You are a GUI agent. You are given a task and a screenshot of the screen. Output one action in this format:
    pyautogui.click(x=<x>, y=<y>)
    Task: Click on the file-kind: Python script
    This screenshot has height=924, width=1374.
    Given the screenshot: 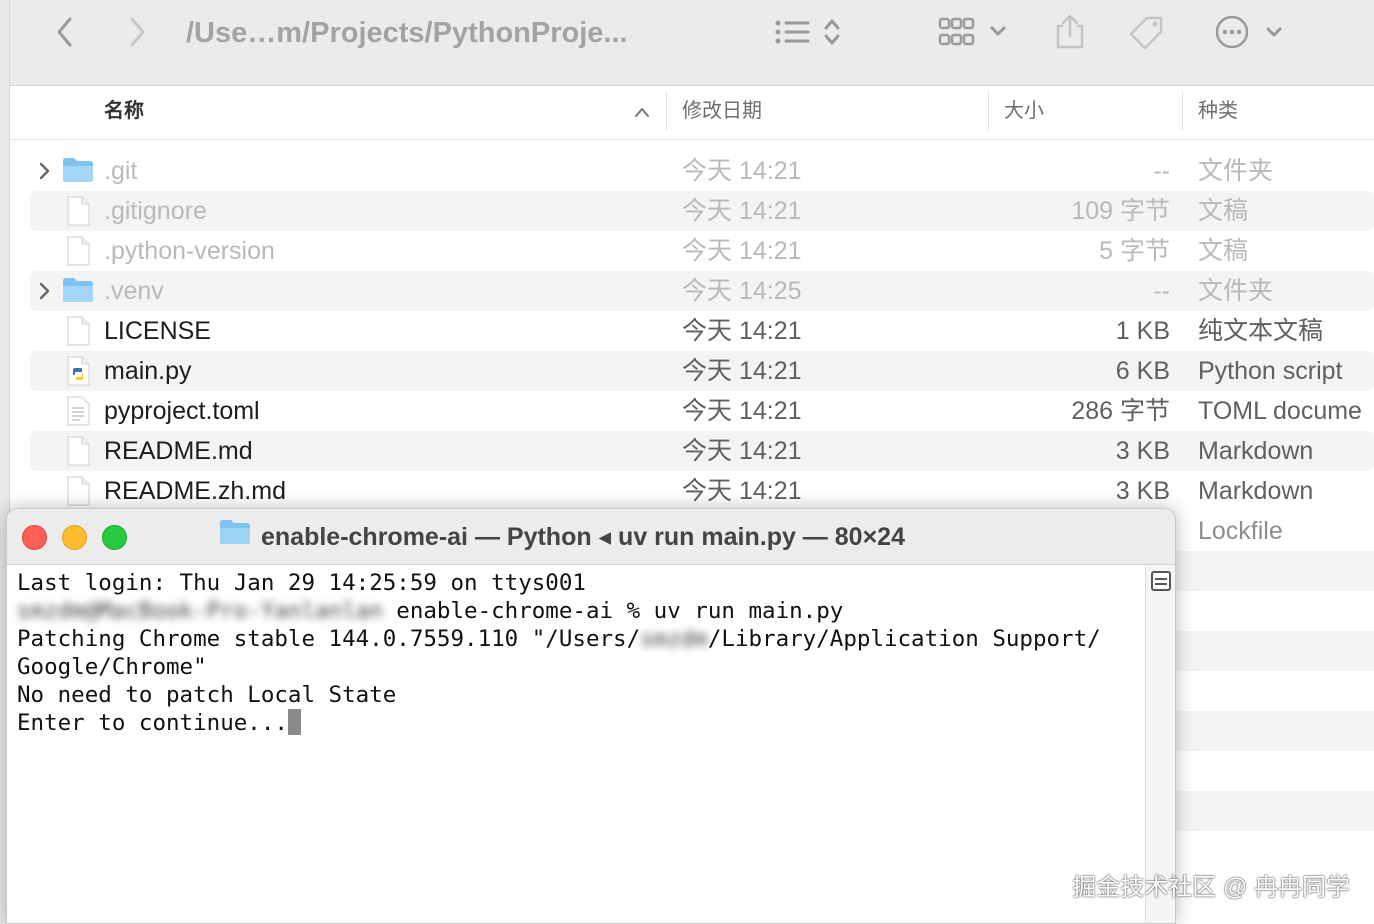 What is the action you would take?
    pyautogui.click(x=1270, y=371)
    